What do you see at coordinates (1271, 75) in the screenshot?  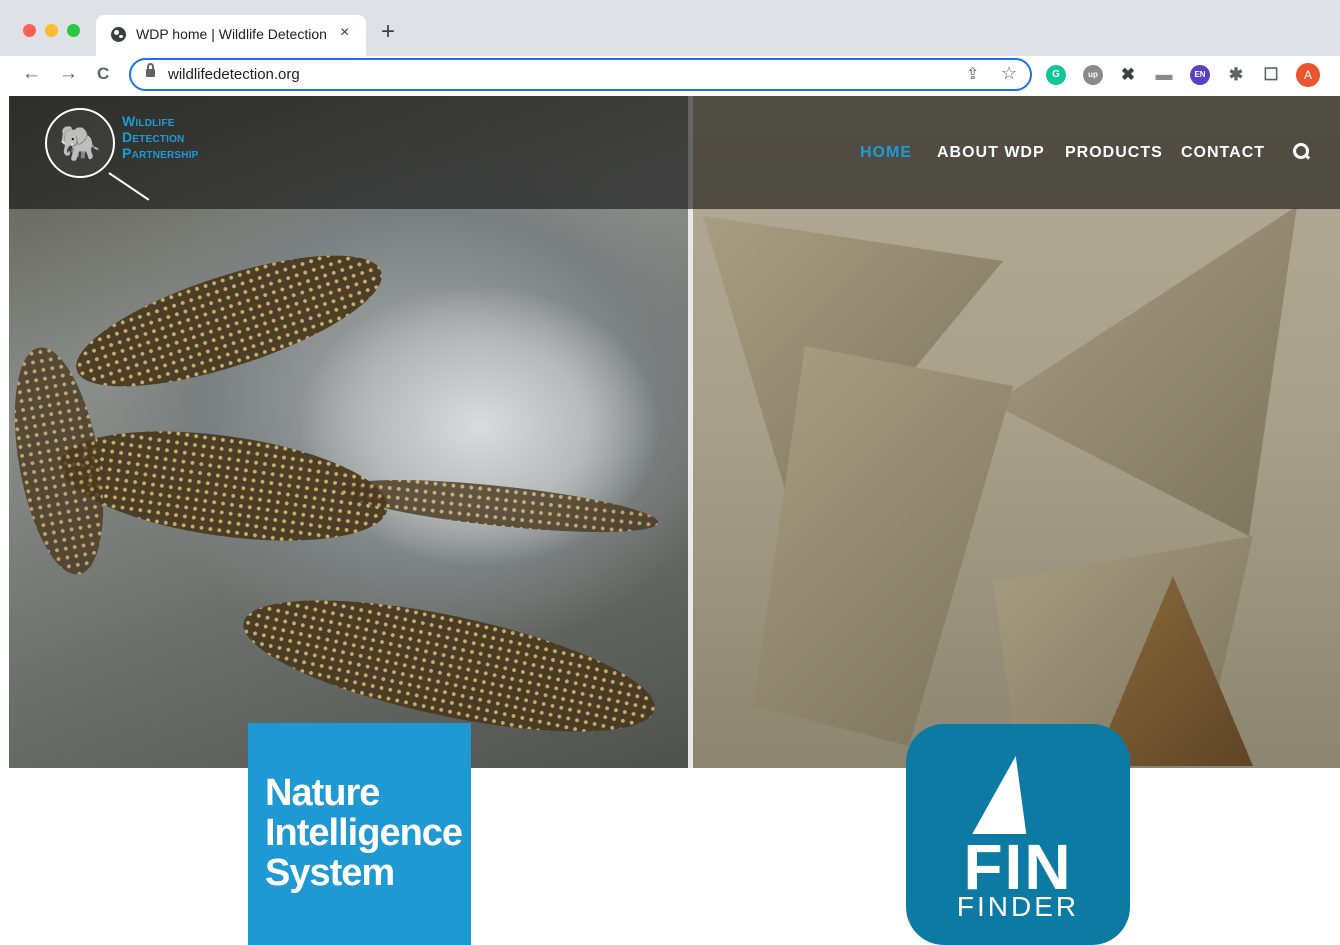 I see `side-panel-icon: ☐` at bounding box center [1271, 75].